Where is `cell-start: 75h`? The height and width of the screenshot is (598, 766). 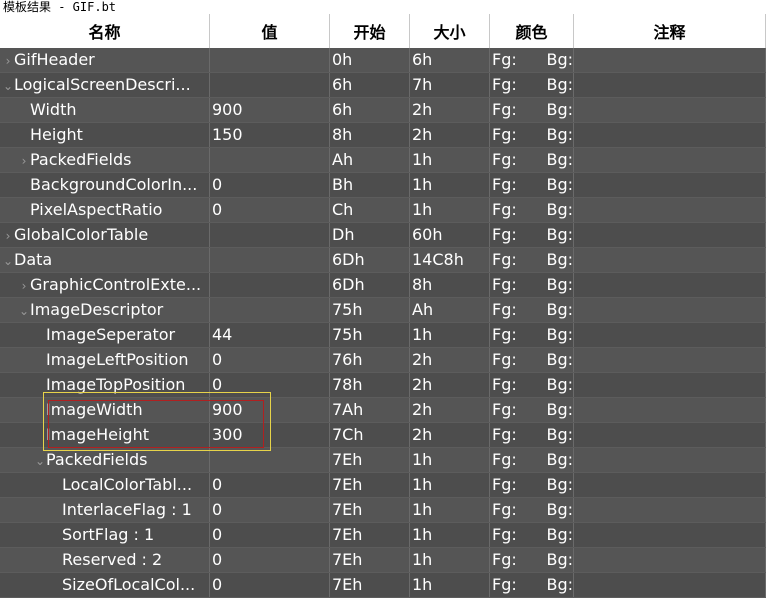
cell-start: 75h is located at coordinates (370, 335).